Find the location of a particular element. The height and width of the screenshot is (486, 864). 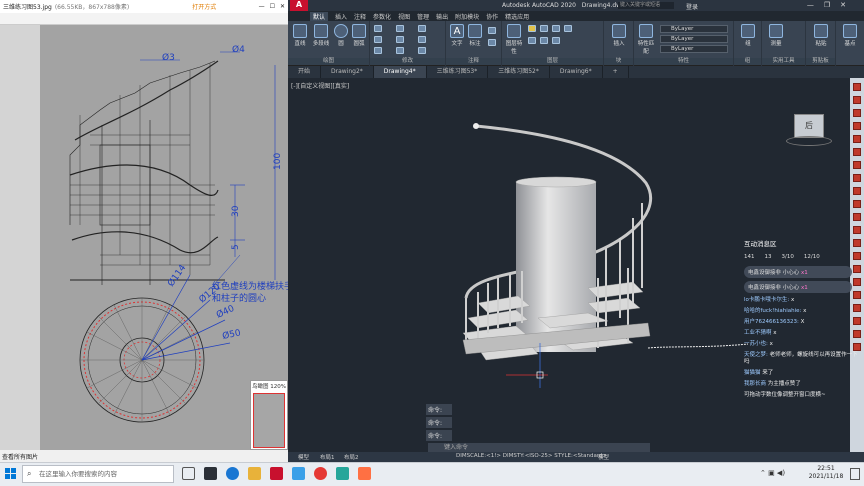

trim-icon is located at coordinates (422, 28).